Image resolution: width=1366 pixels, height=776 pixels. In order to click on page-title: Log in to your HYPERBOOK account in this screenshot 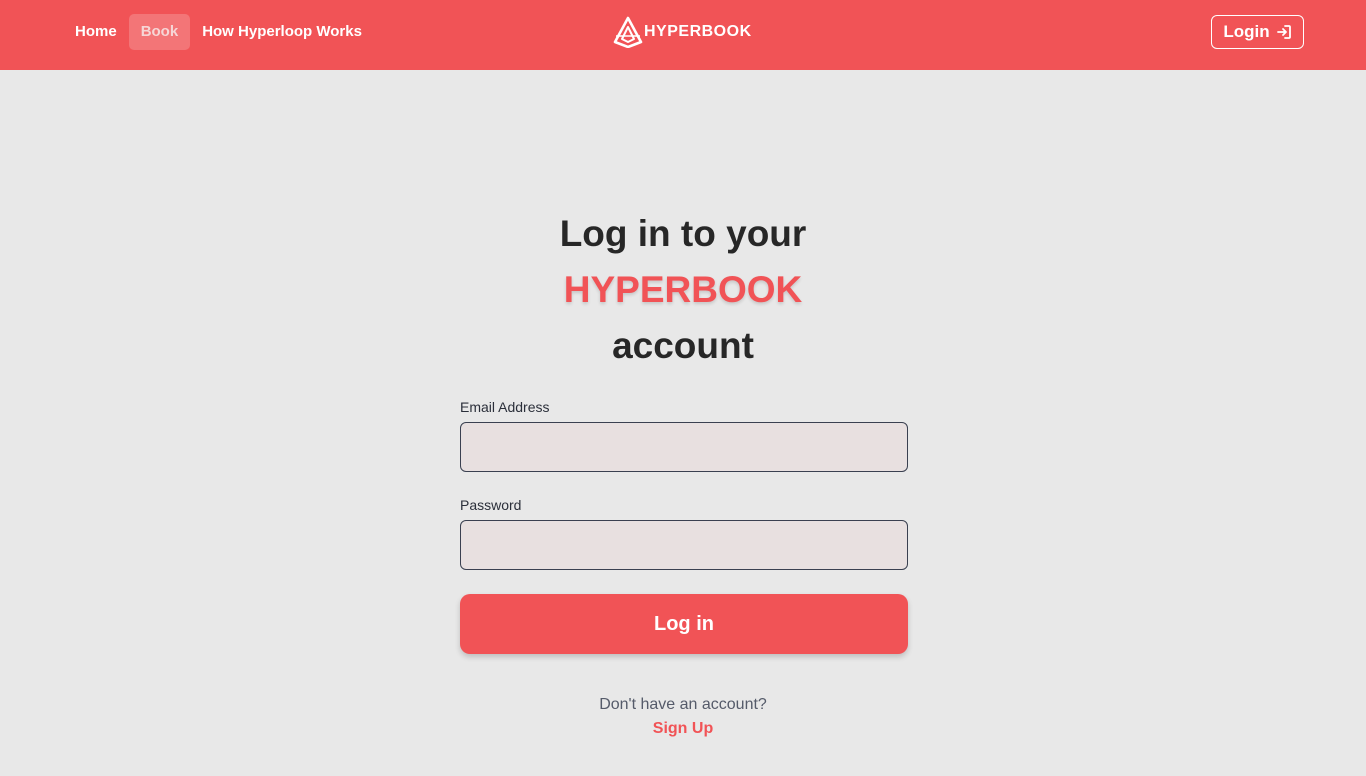, I will do `click(683, 290)`.